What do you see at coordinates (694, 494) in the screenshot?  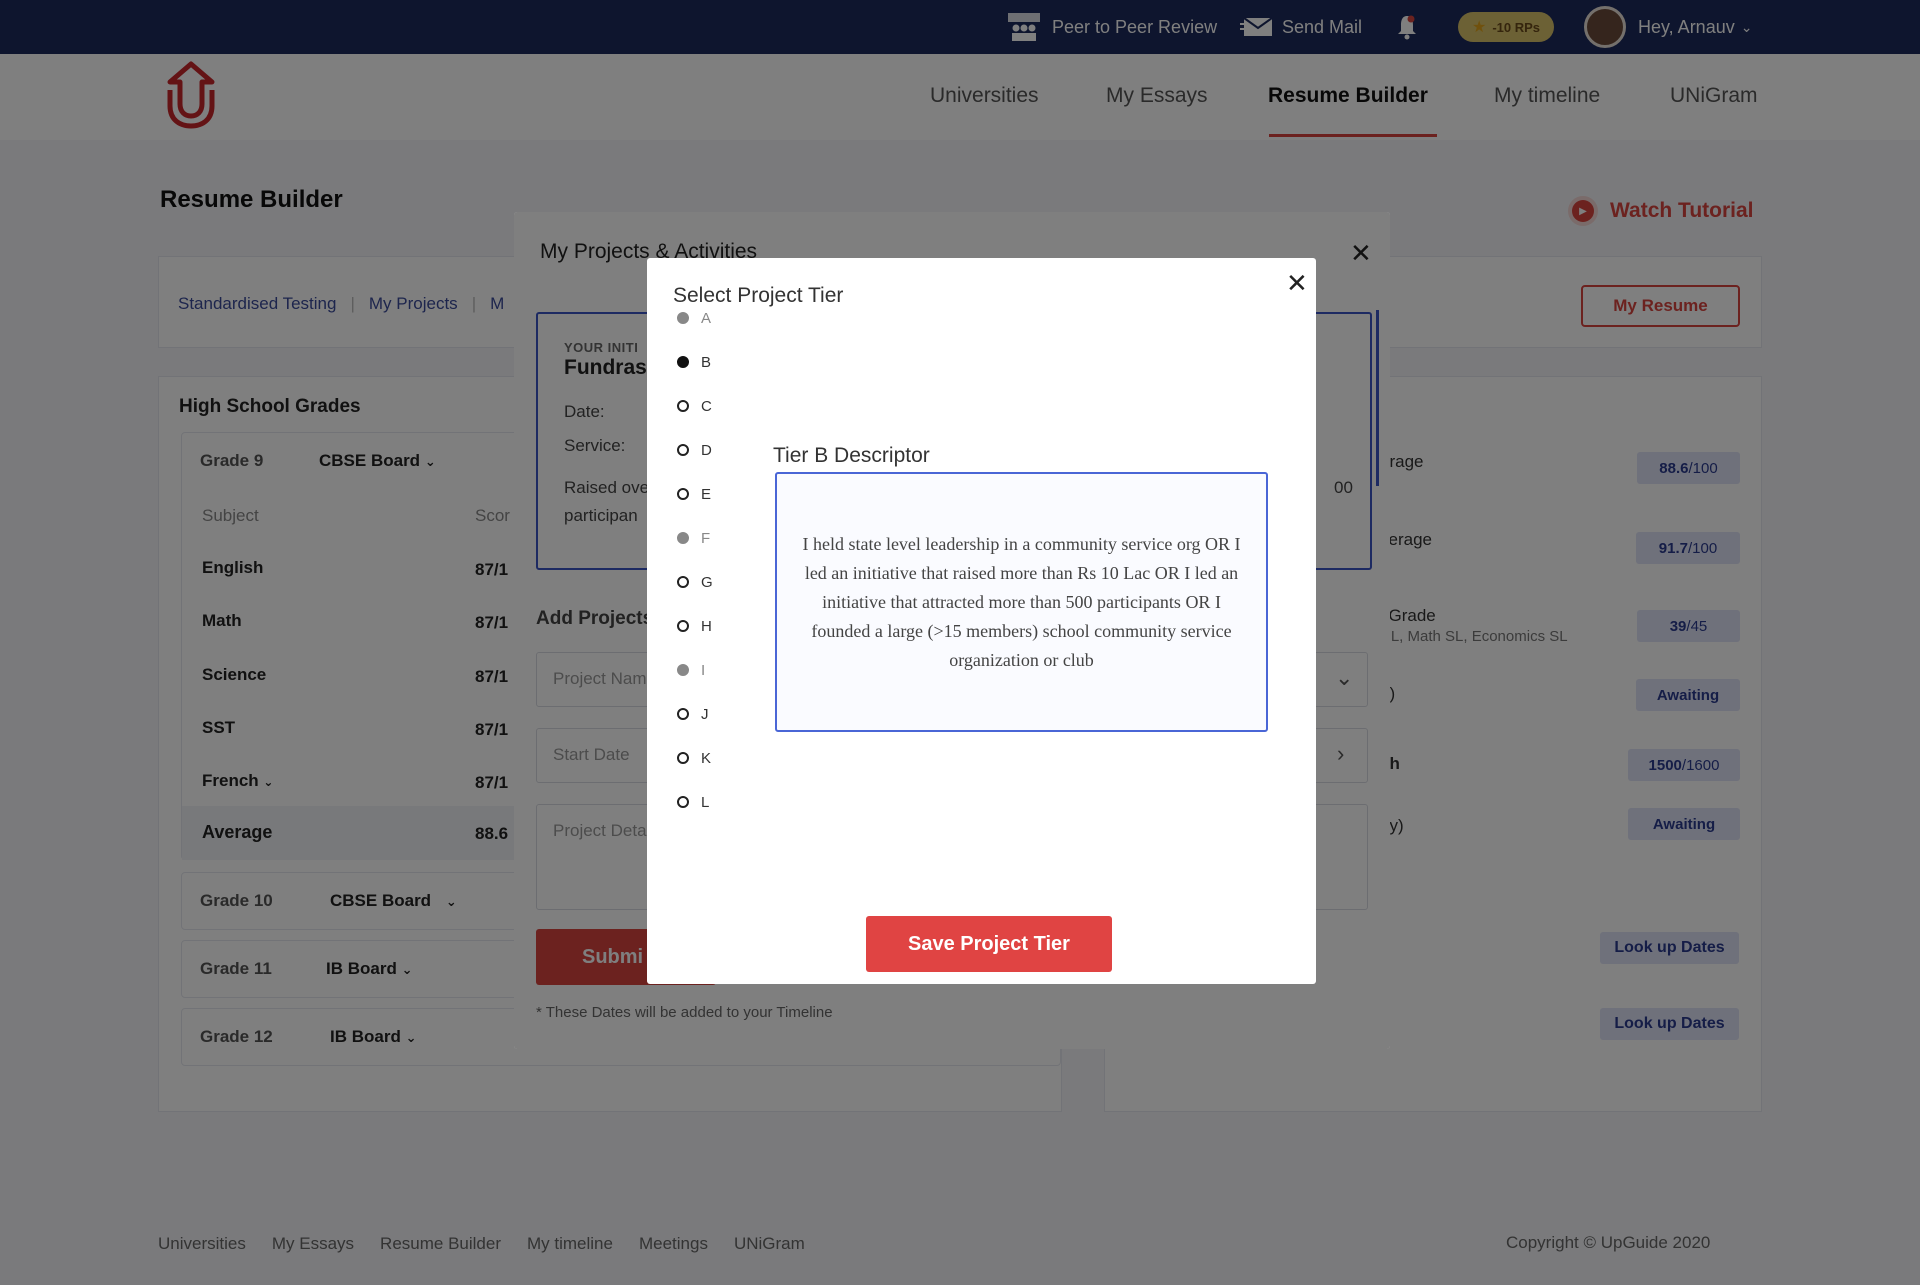 I see `tier-option-e: E` at bounding box center [694, 494].